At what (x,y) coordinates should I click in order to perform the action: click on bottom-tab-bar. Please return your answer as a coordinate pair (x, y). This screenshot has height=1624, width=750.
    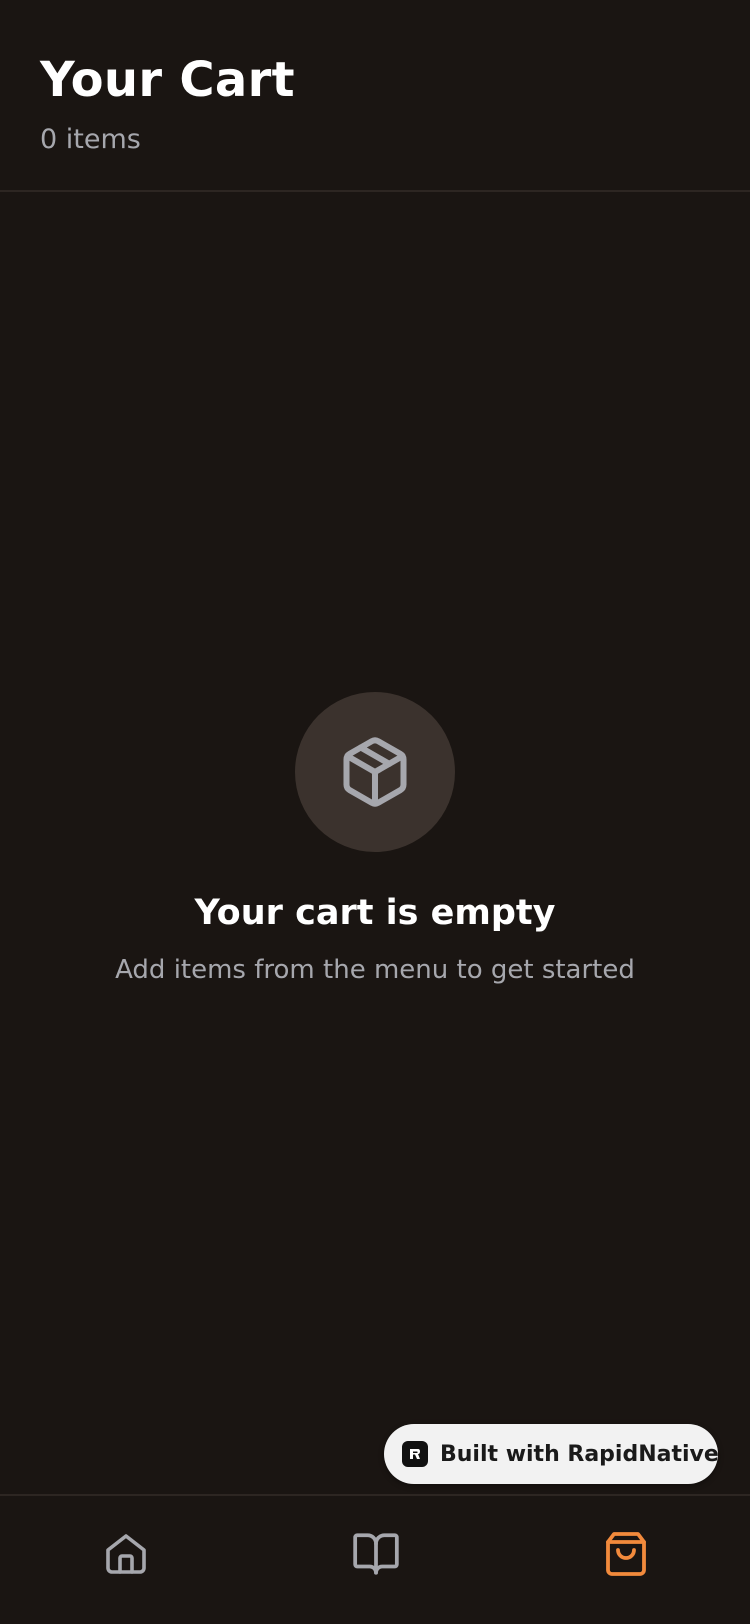
    Looking at the image, I should click on (375, 1559).